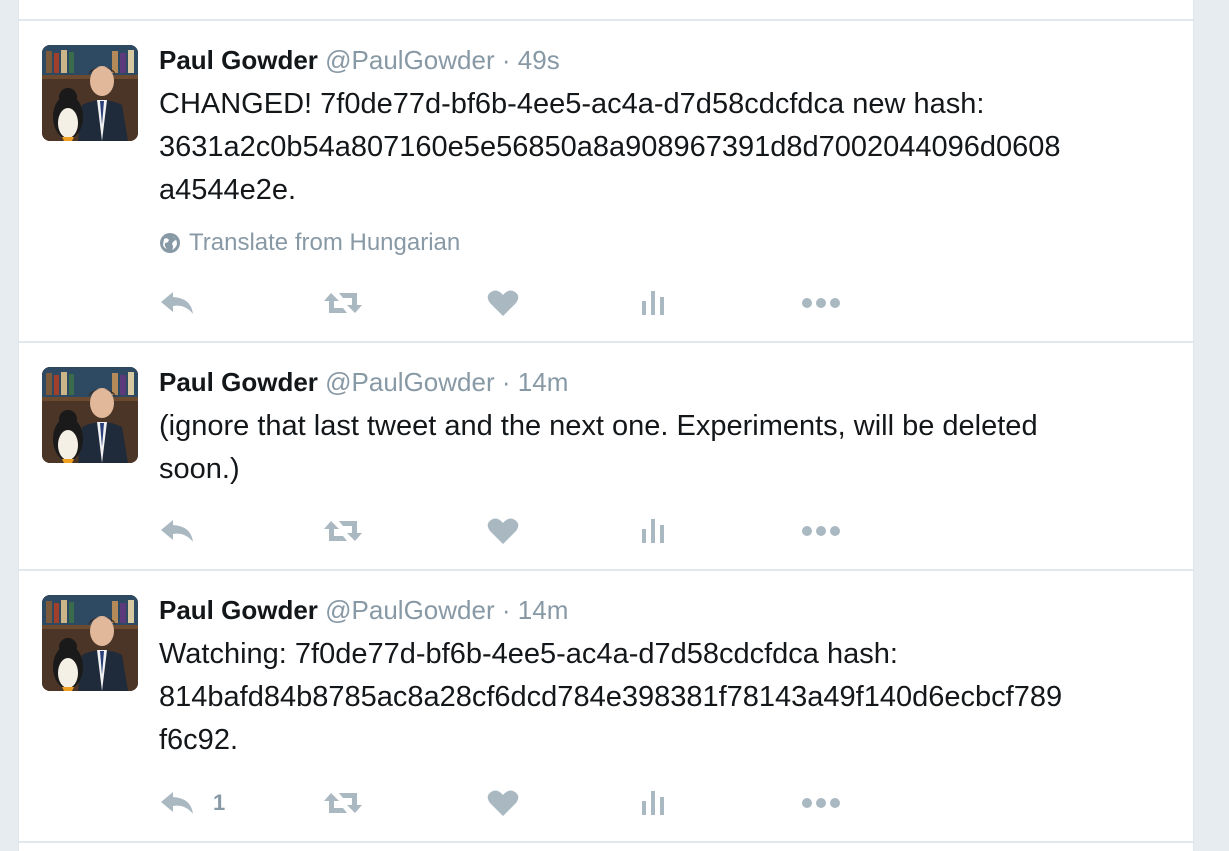  I want to click on divider, so click(607, 842).